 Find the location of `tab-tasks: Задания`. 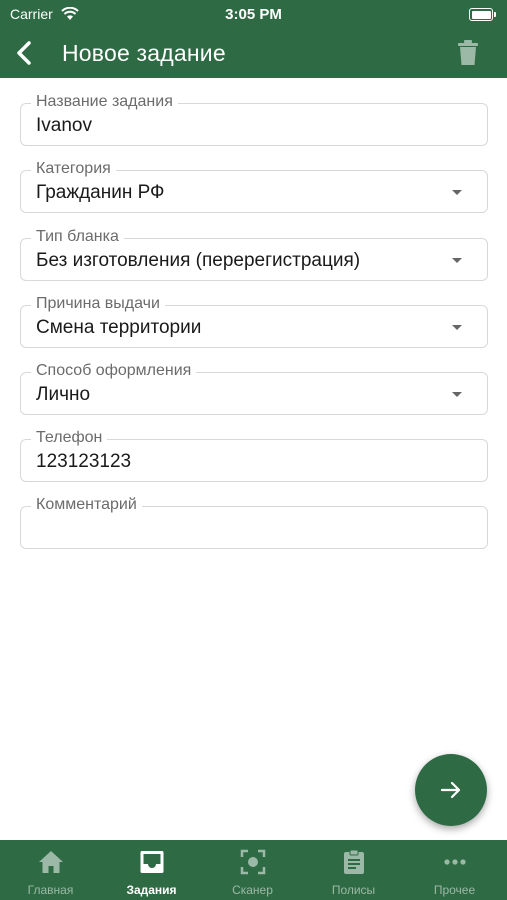

tab-tasks: Задания is located at coordinates (151, 870).